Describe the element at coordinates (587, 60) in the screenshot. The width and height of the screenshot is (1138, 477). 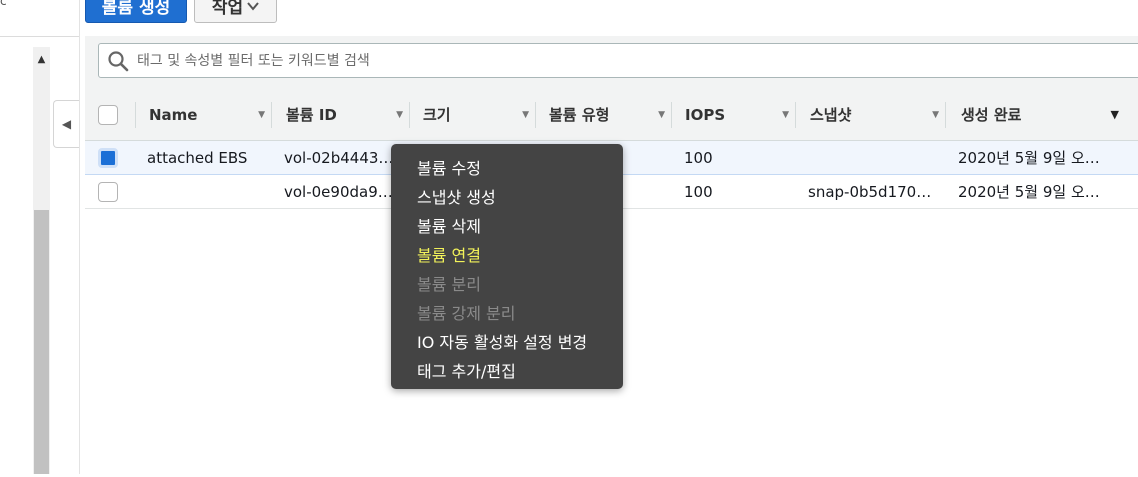
I see `search-input` at that location.